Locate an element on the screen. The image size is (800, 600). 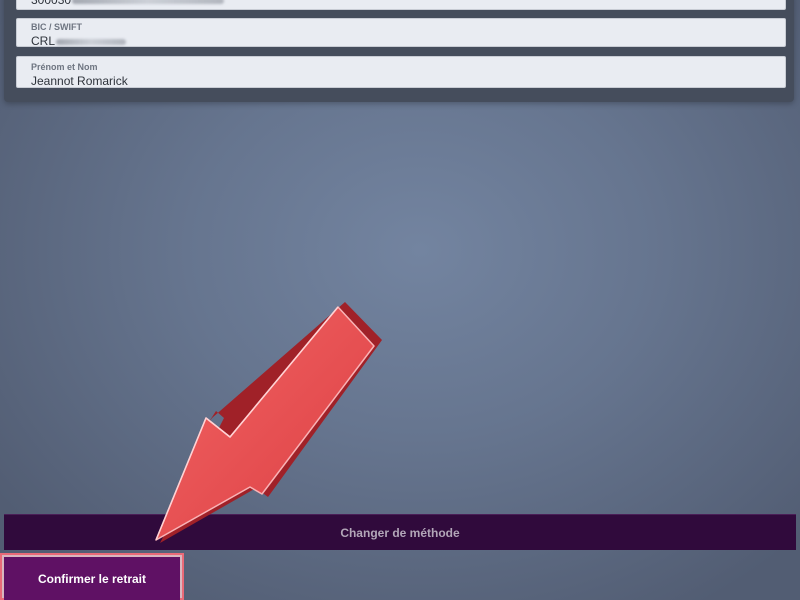
bic-label: BIC / SWIFT is located at coordinates (56, 27).